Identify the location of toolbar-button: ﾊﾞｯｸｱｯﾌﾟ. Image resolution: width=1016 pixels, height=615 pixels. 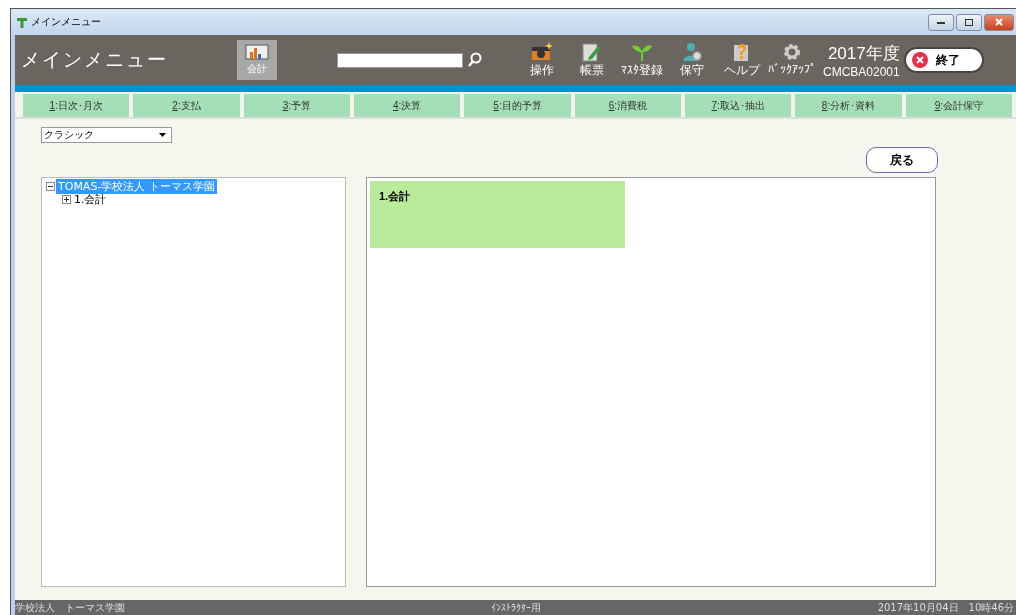
(792, 60).